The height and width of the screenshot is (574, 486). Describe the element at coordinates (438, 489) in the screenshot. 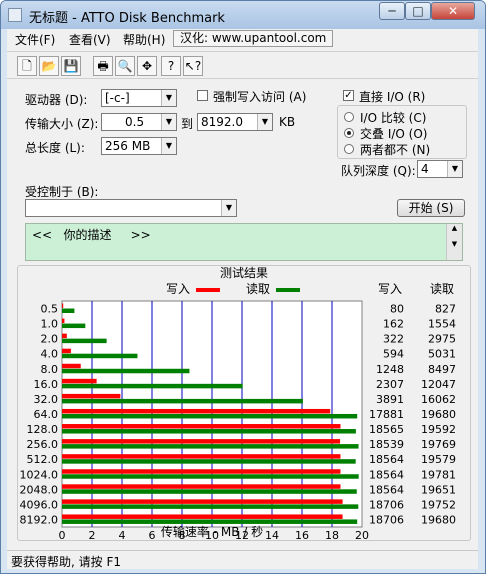

I see `read-value-label: 19651` at that location.